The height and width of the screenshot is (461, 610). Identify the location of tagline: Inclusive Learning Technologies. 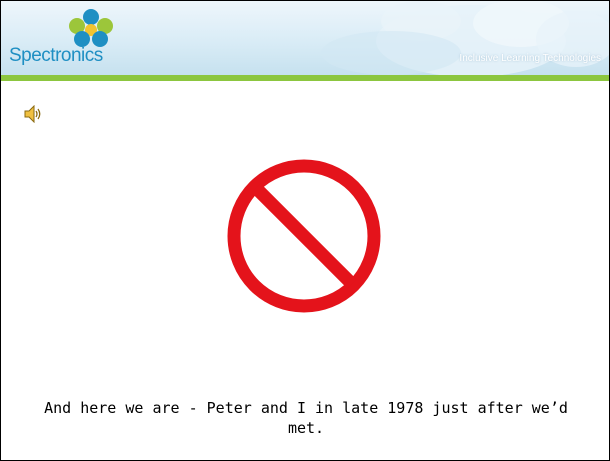
(530, 58).